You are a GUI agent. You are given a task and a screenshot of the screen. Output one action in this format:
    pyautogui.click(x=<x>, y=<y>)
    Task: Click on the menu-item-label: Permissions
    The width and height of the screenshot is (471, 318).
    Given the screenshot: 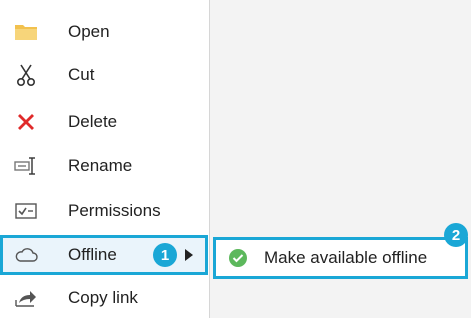 What is the action you would take?
    pyautogui.click(x=114, y=210)
    